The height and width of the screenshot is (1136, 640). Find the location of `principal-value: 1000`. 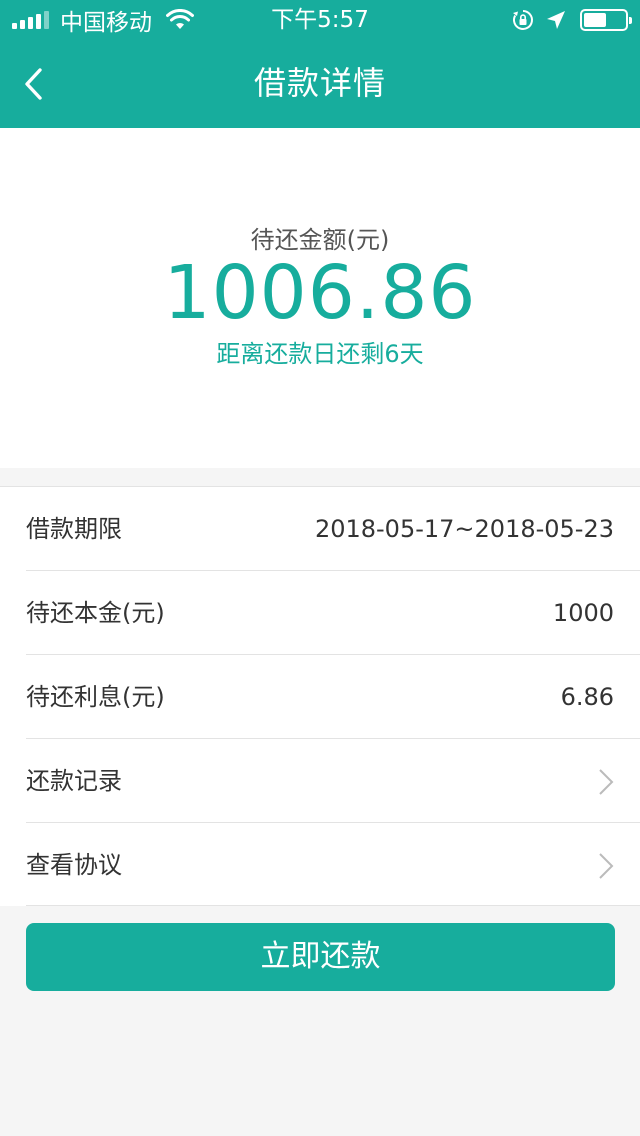

principal-value: 1000 is located at coordinates (583, 613).